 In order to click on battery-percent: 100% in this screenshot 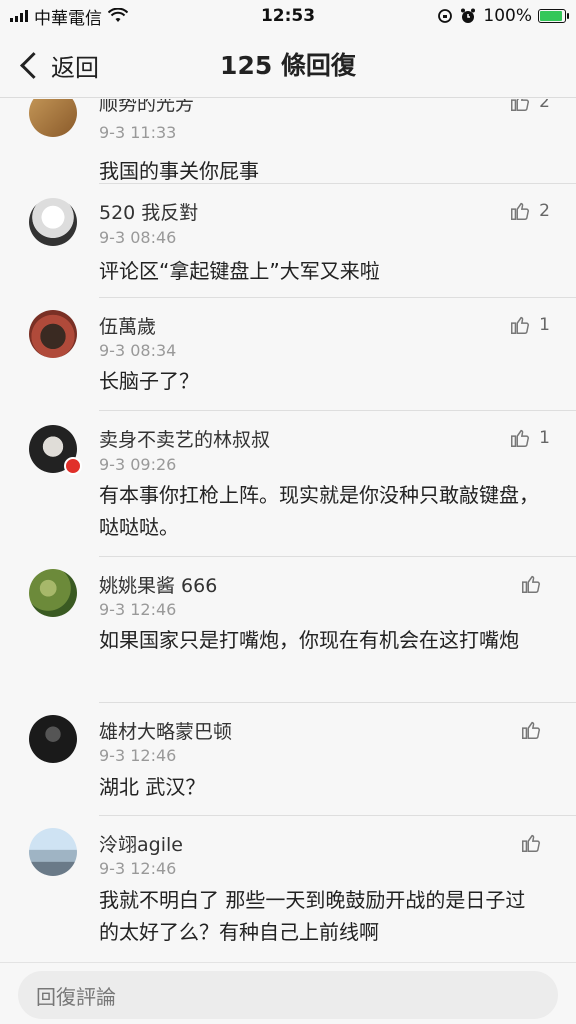, I will do `click(507, 16)`.